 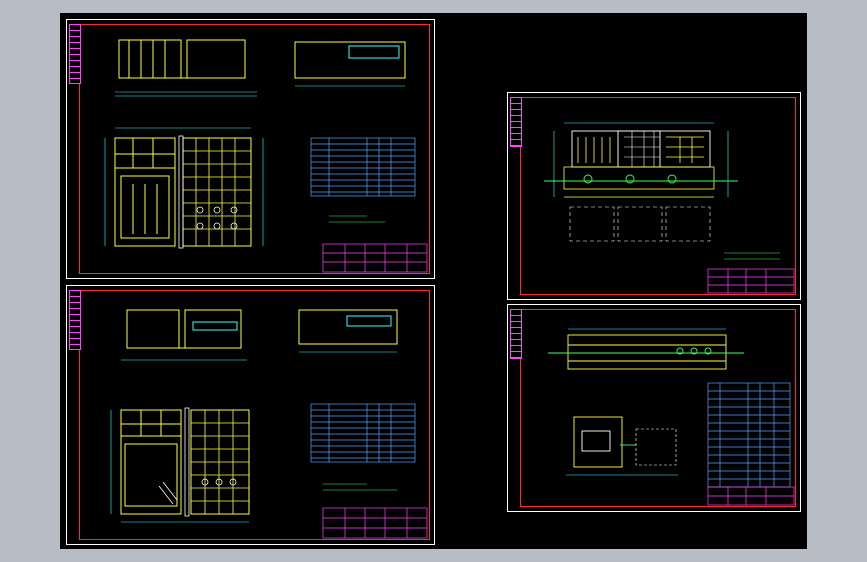 I want to click on pipe-gallery-drawing, so click(x=671, y=417).